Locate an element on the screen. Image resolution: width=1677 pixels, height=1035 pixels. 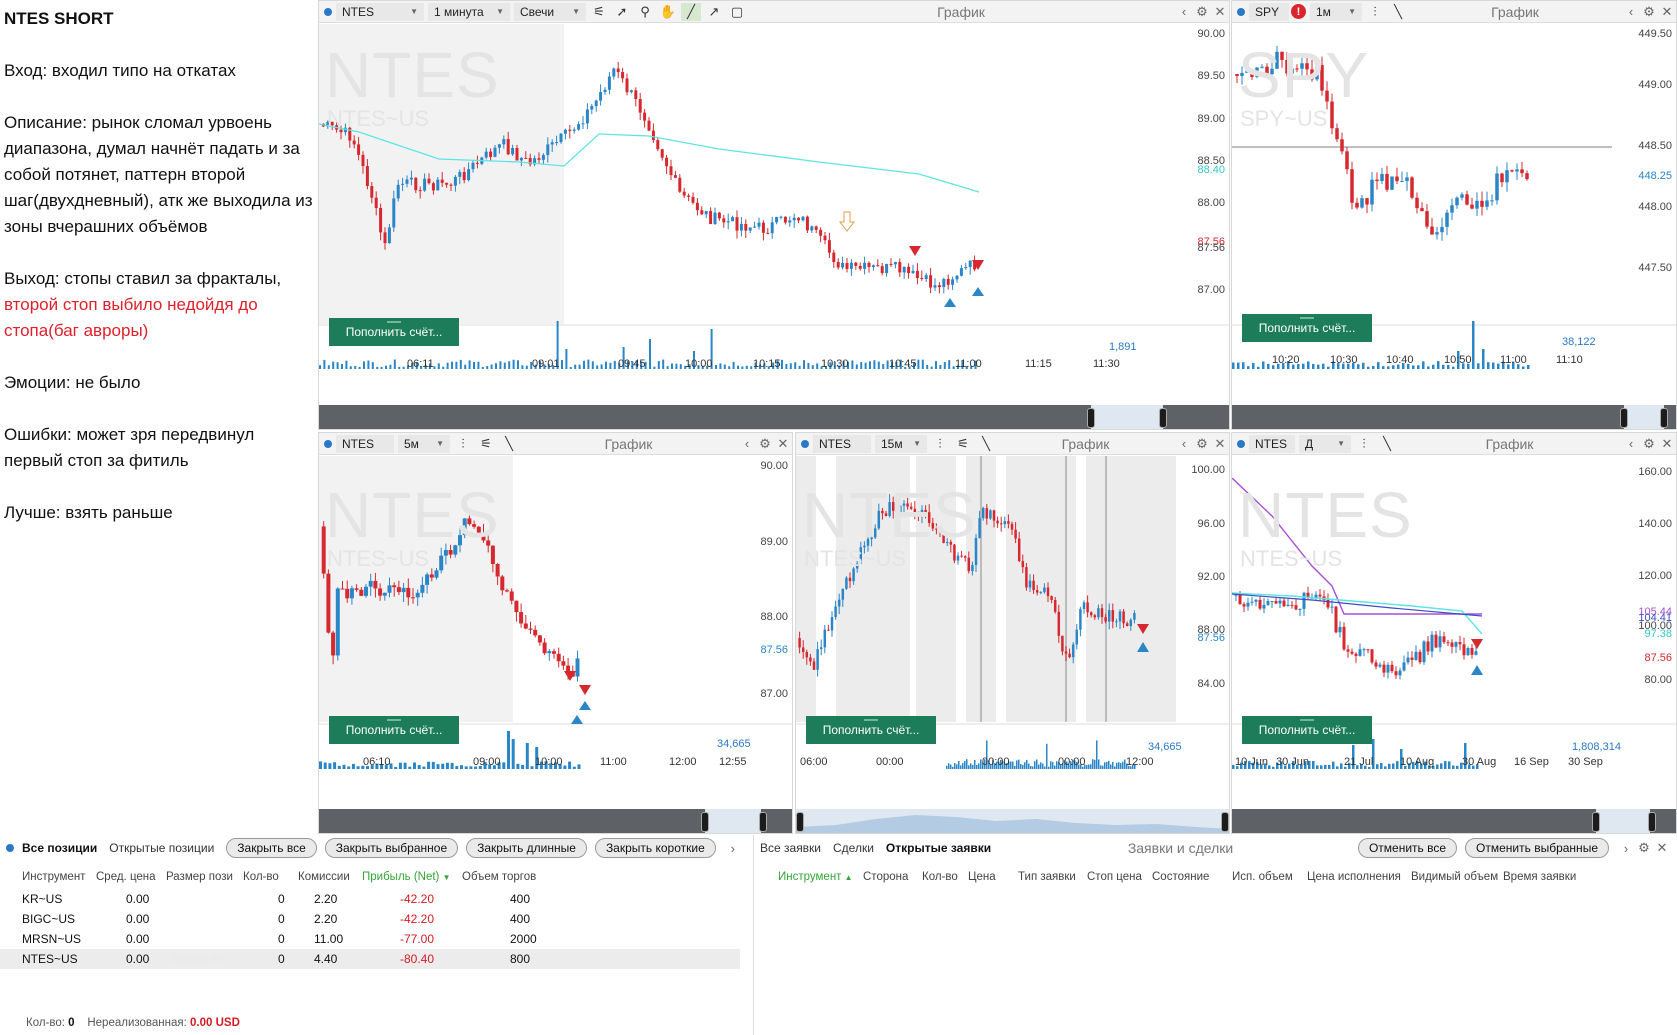
chart-type-selector: Свечи ▼ is located at coordinates (550, 11).